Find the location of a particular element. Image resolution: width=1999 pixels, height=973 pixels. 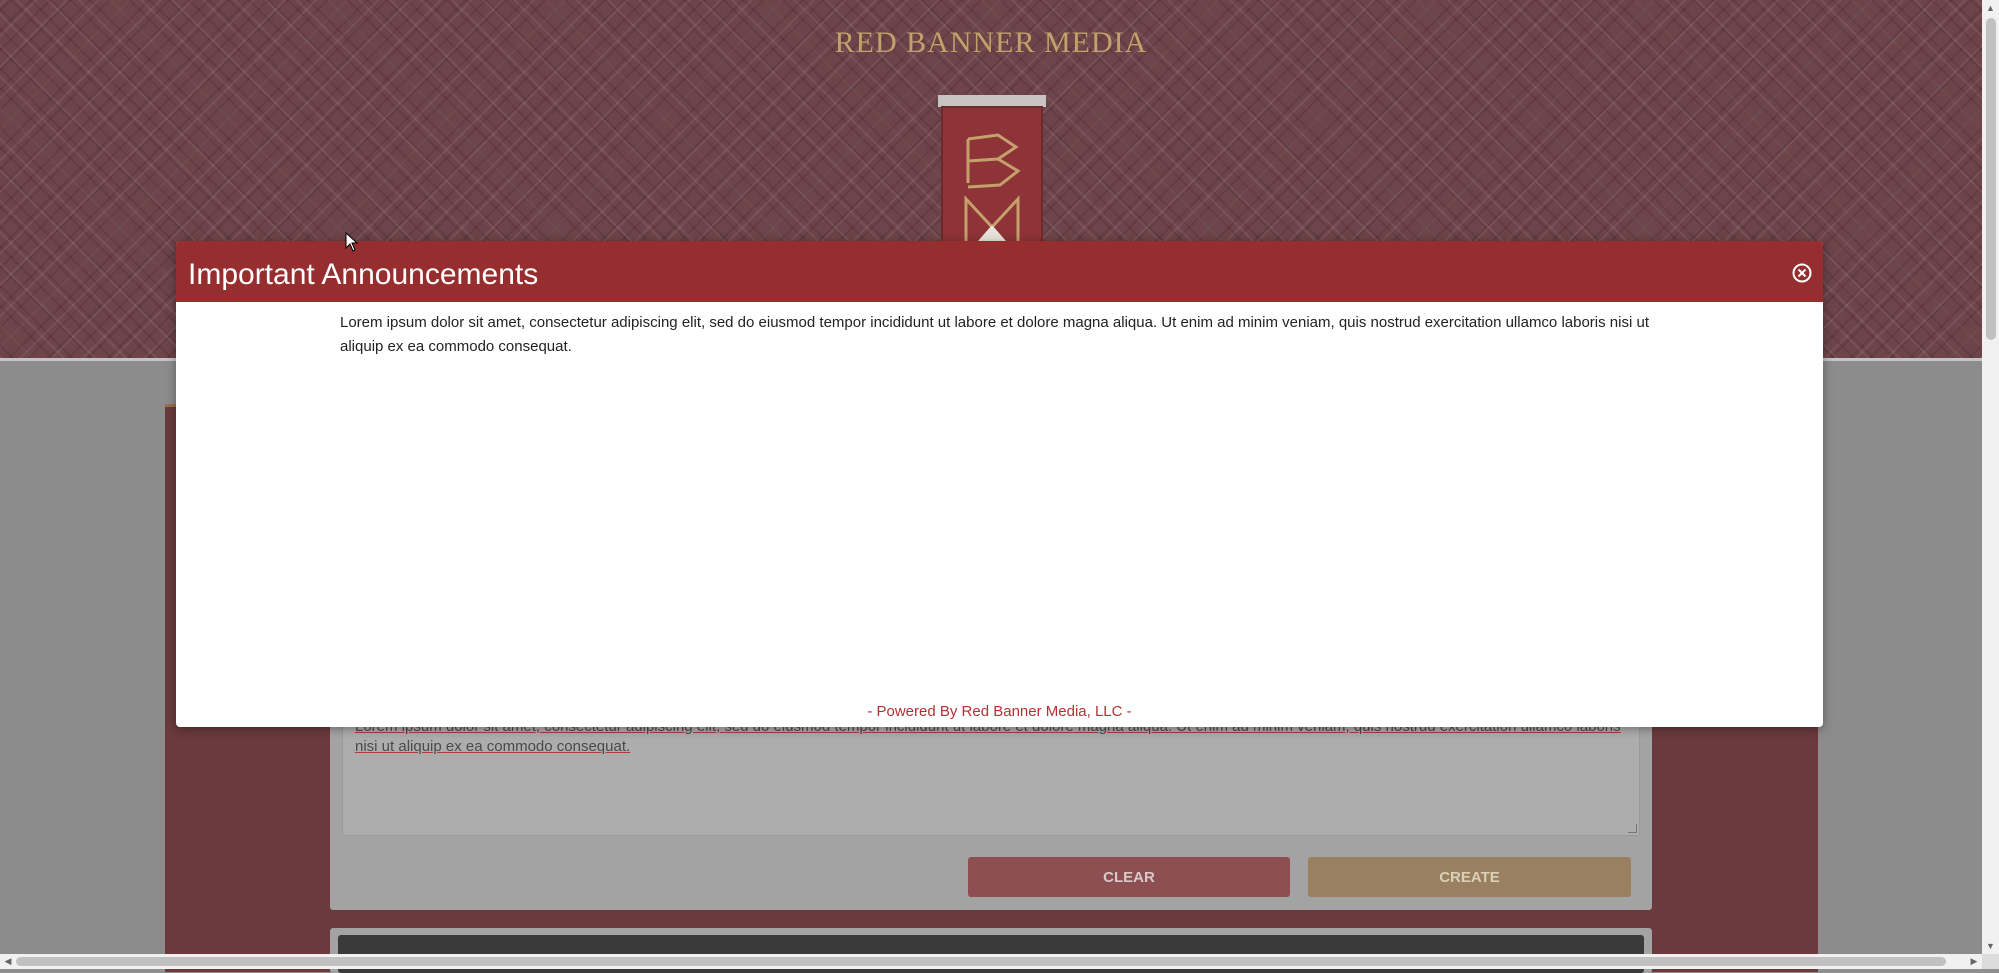

scroll-right-icon: ▶ is located at coordinates (1974, 961).